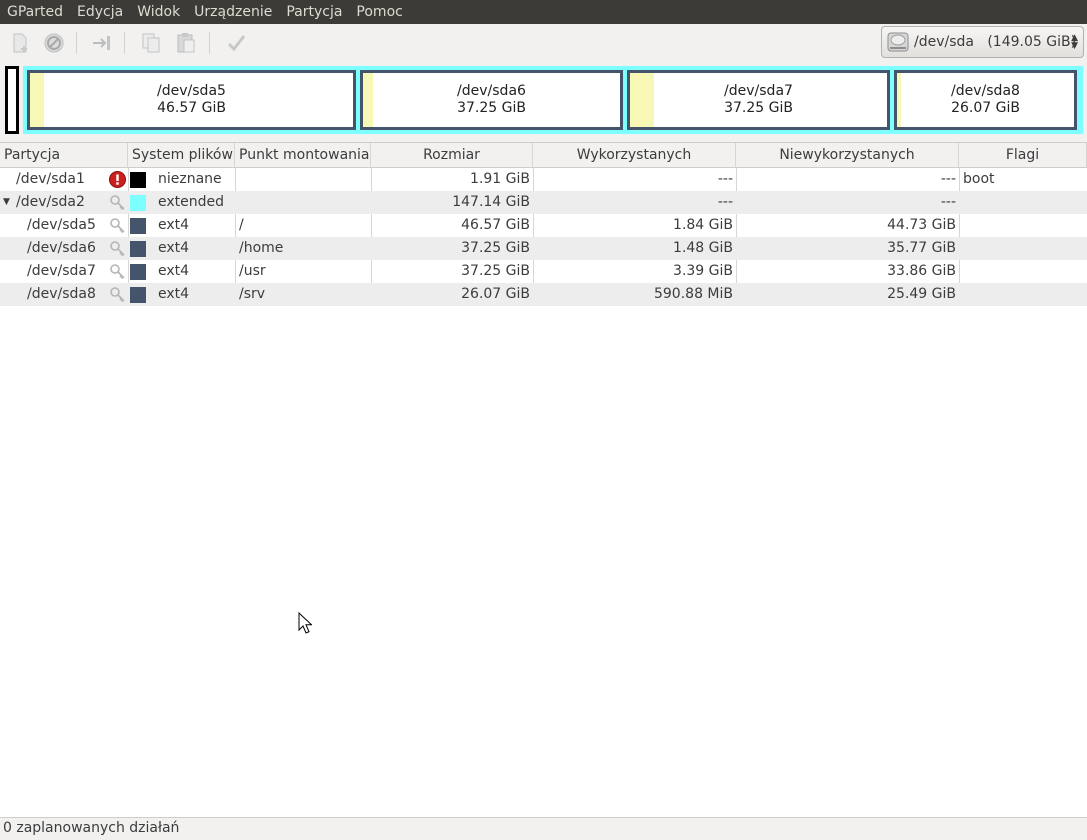  Describe the element at coordinates (303, 155) in the screenshot. I see `column-header-mountpoint: Punkt montowania` at that location.